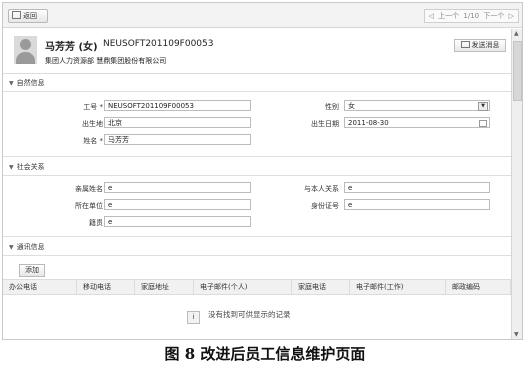 The width and height of the screenshot is (530, 371). Describe the element at coordinates (517, 71) in the screenshot. I see `scrollbar-thumb` at that location.